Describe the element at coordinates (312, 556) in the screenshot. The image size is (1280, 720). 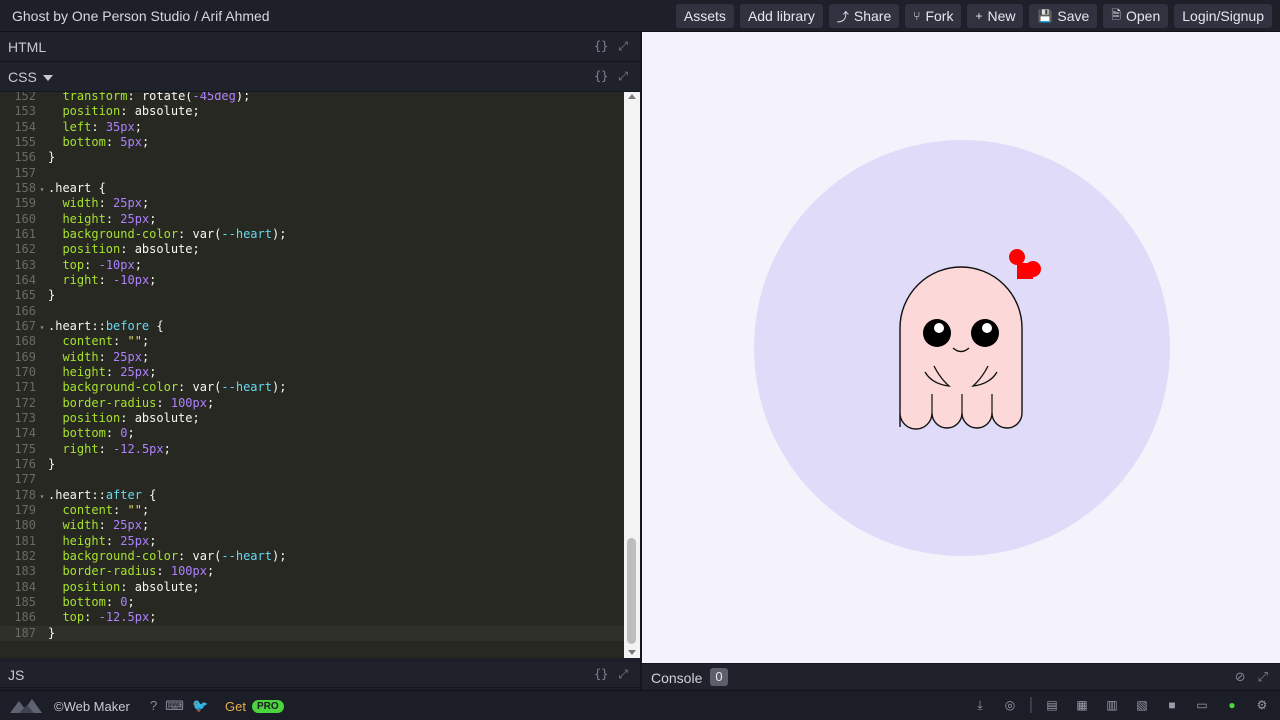
I see `code-line: 182 background-color: var(--heart);` at that location.